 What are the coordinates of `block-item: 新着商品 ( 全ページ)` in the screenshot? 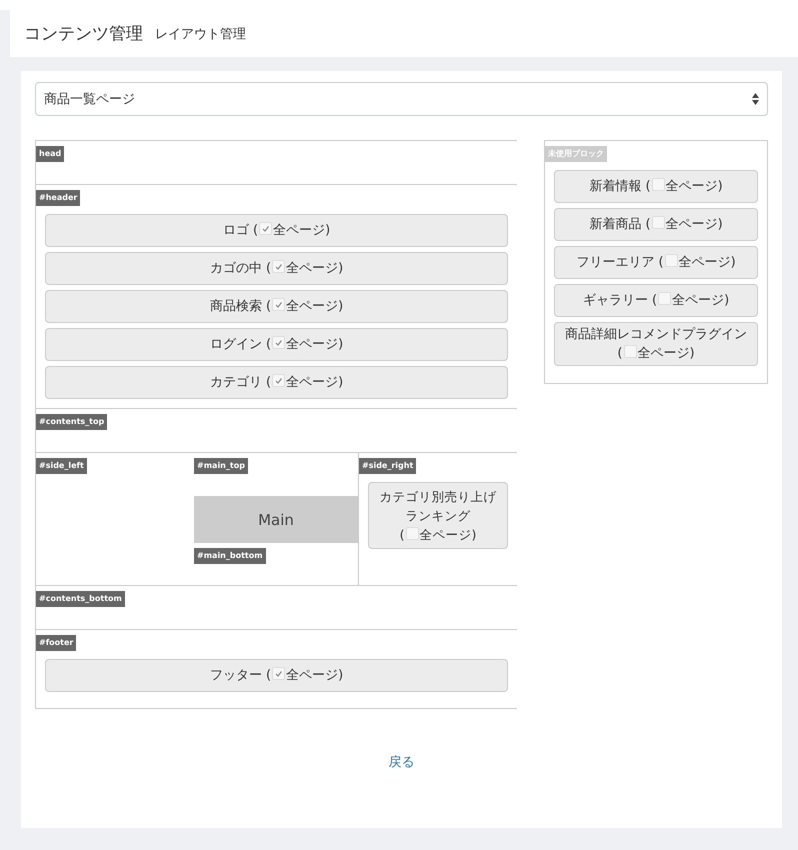 It's located at (656, 224).